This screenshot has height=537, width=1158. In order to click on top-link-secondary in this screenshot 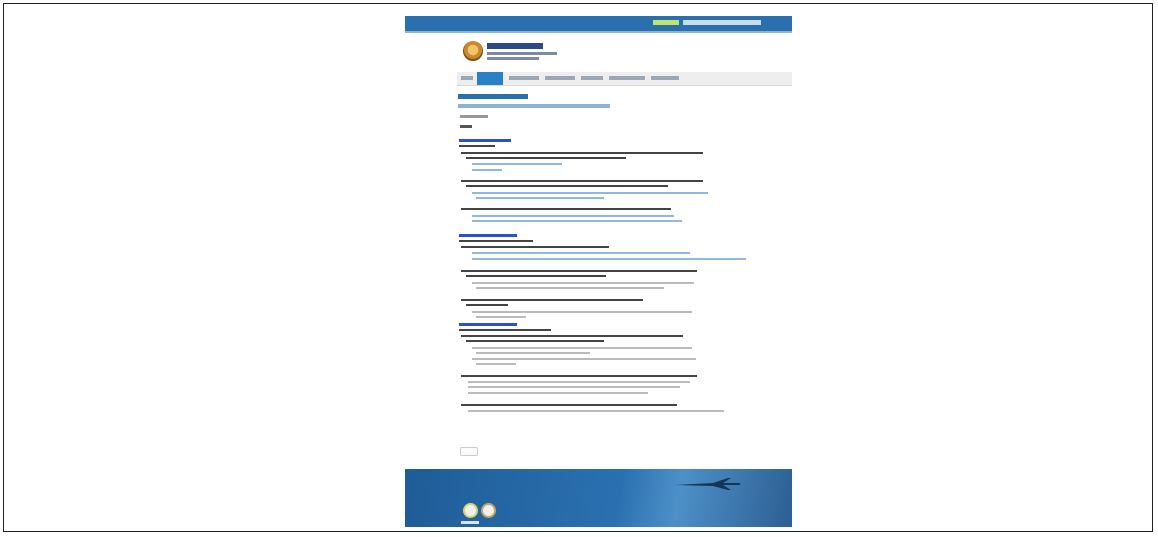, I will do `click(722, 22)`.